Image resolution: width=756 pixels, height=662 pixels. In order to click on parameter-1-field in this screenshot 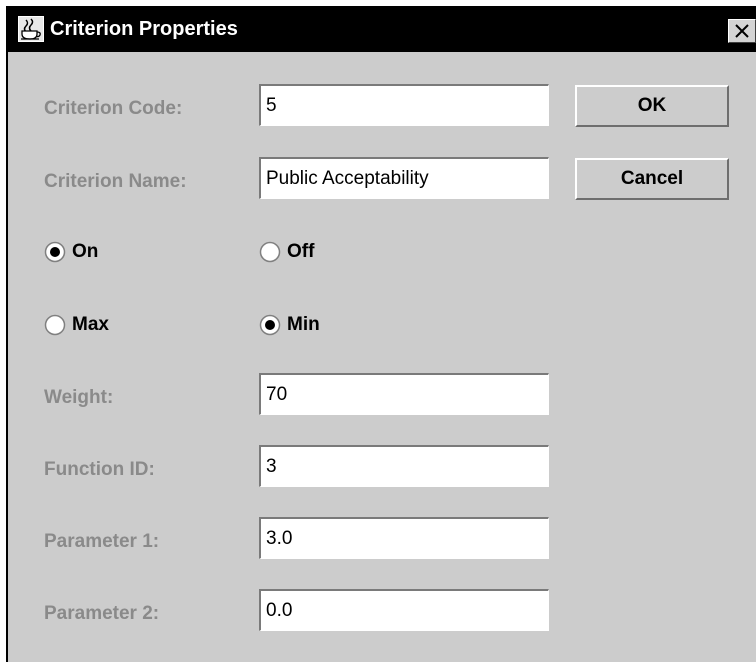, I will do `click(404, 538)`.